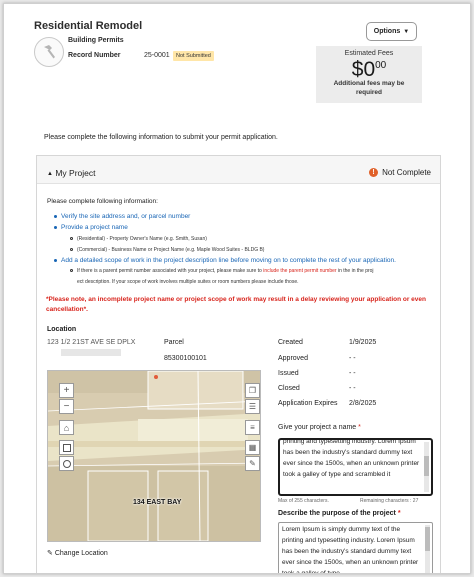 This screenshot has width=474, height=577. I want to click on section-status: ! Not Complete, so click(400, 172).